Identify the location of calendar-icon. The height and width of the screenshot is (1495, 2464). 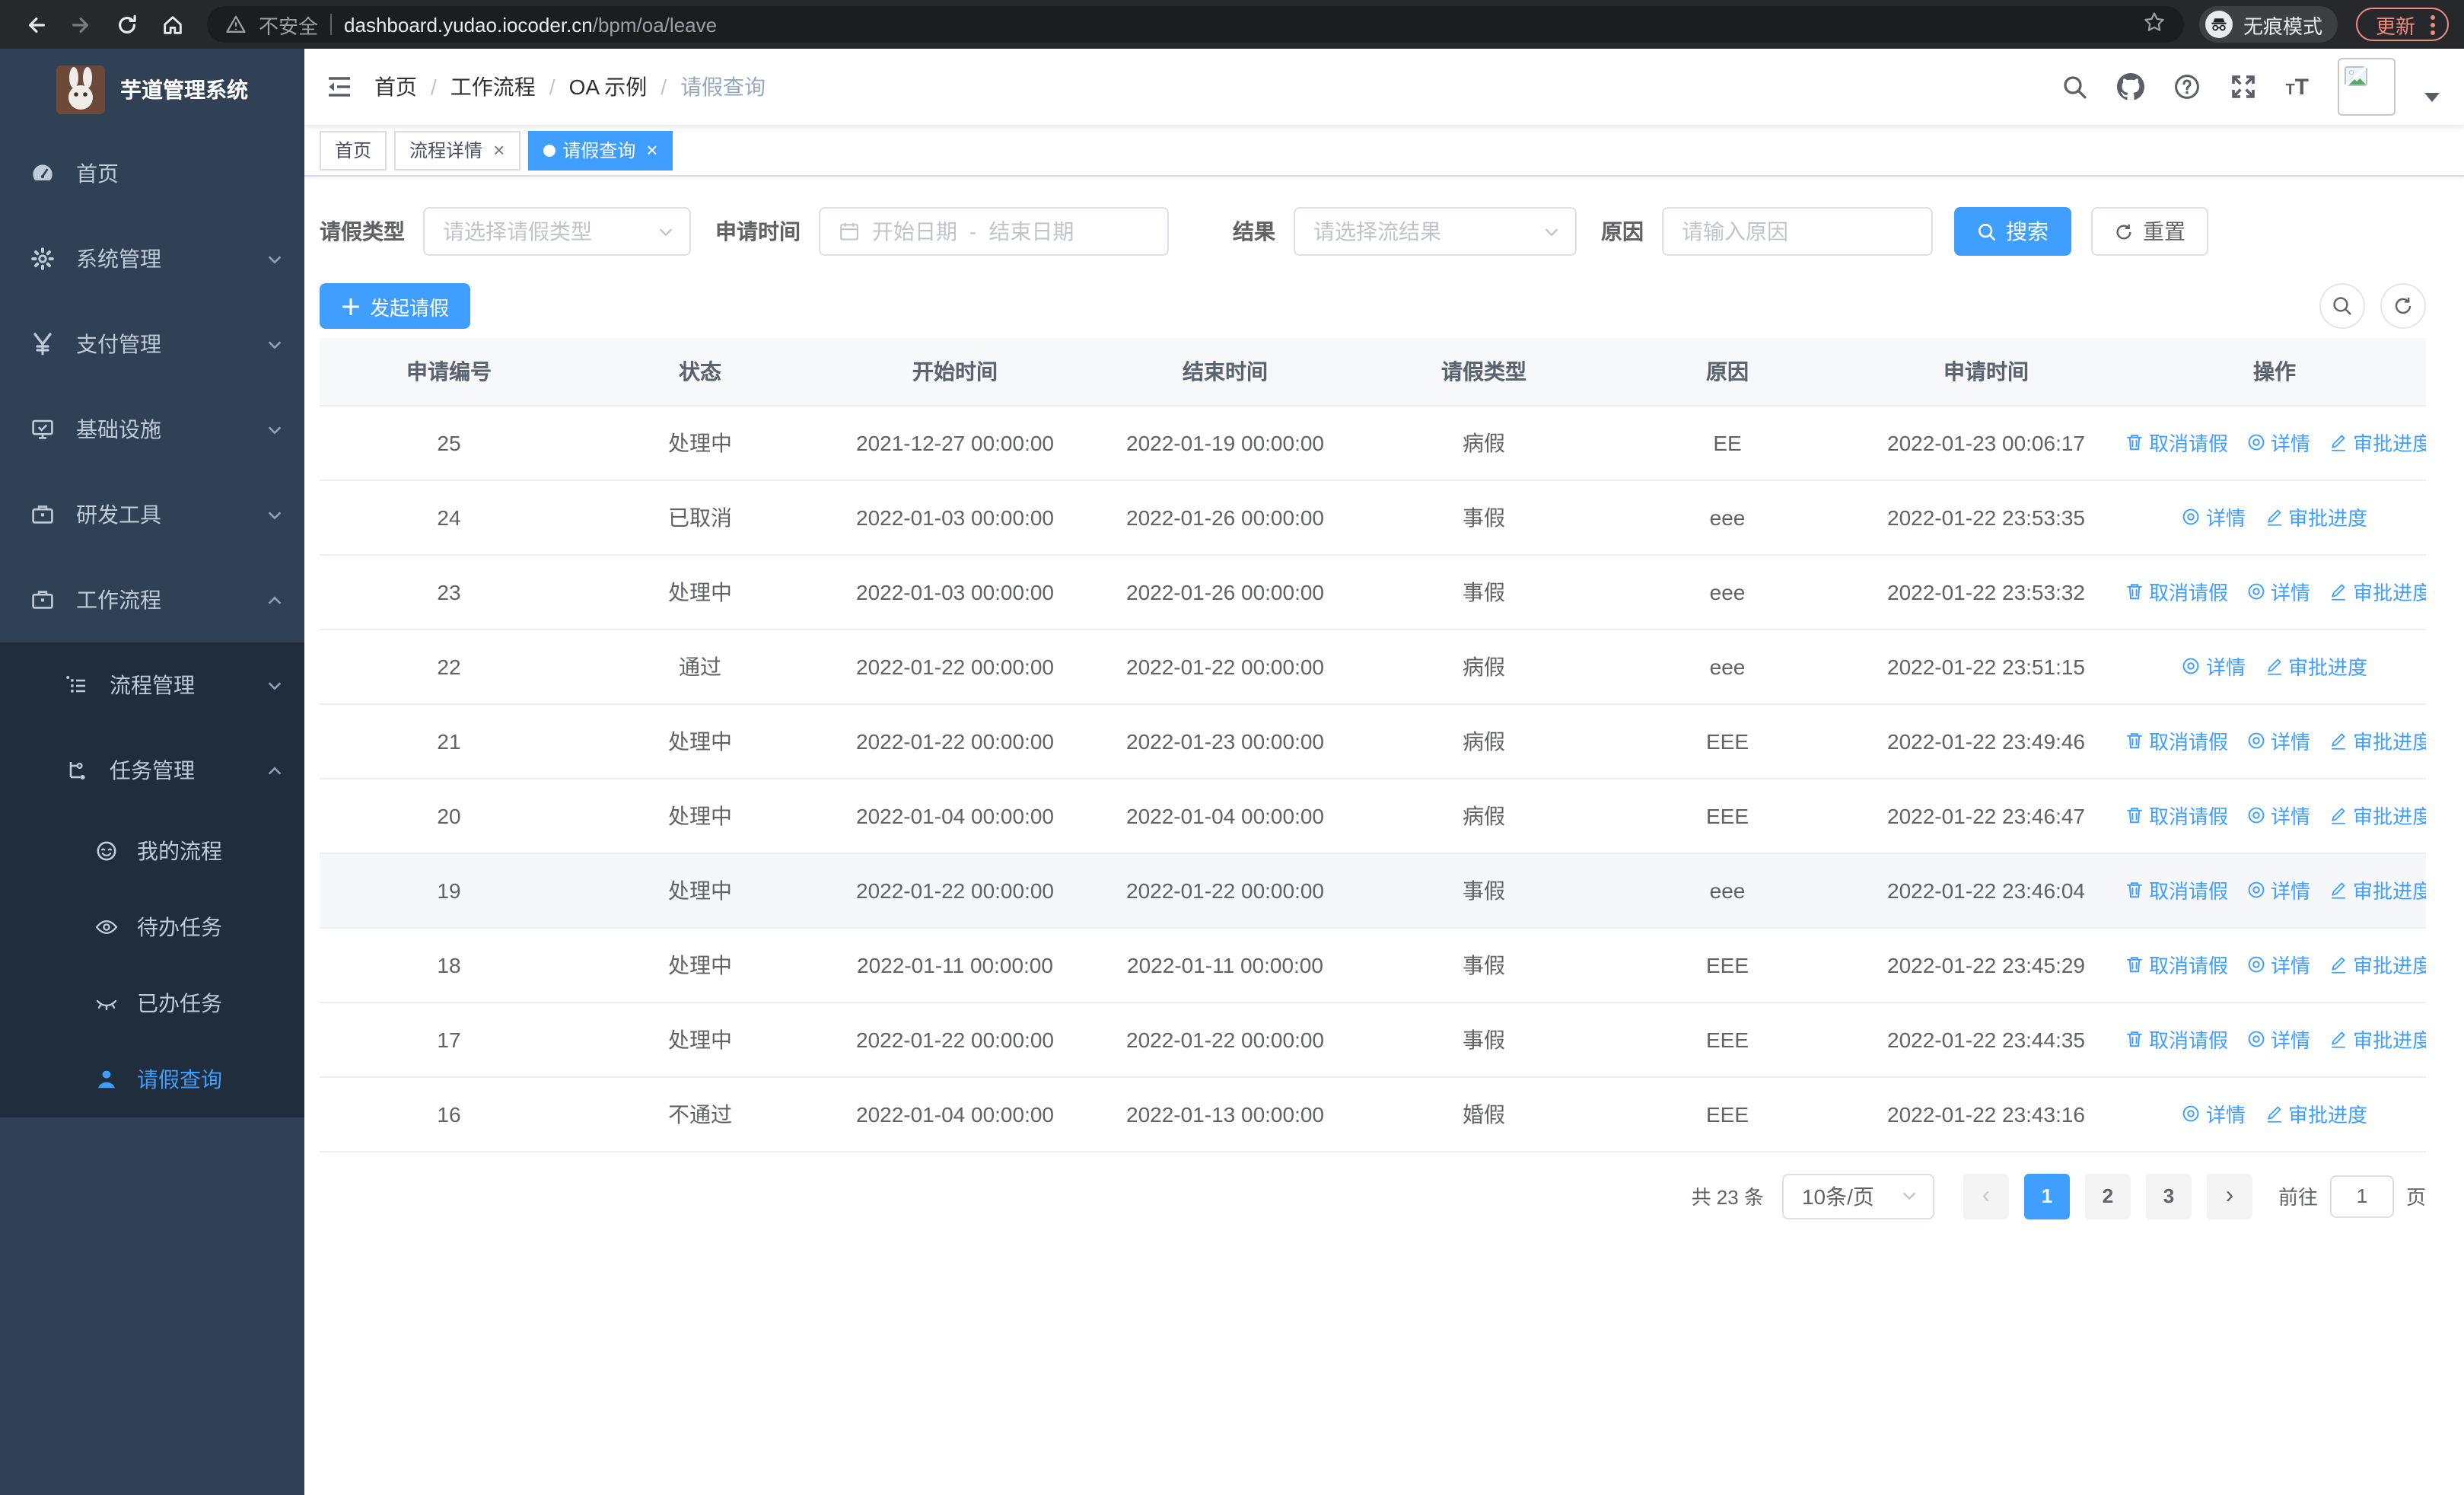
(849, 231).